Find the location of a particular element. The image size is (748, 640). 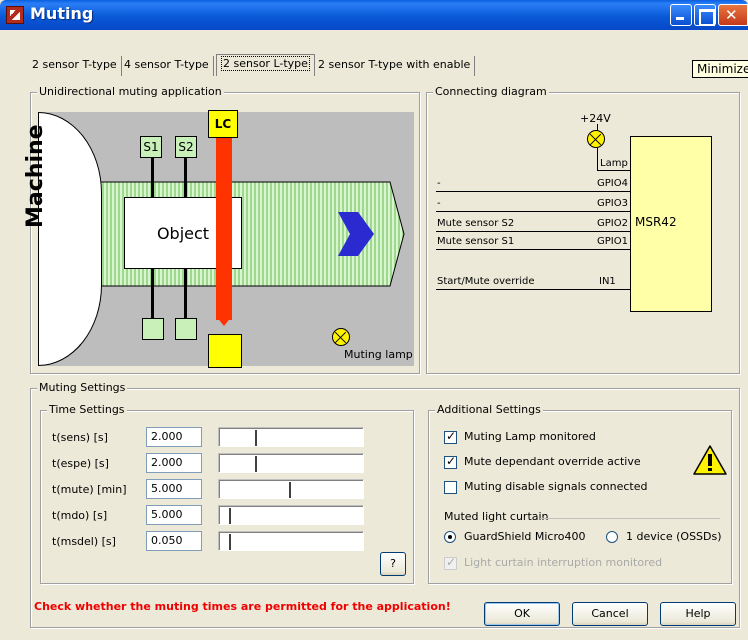

sensor-s1-receiver is located at coordinates (153, 329).